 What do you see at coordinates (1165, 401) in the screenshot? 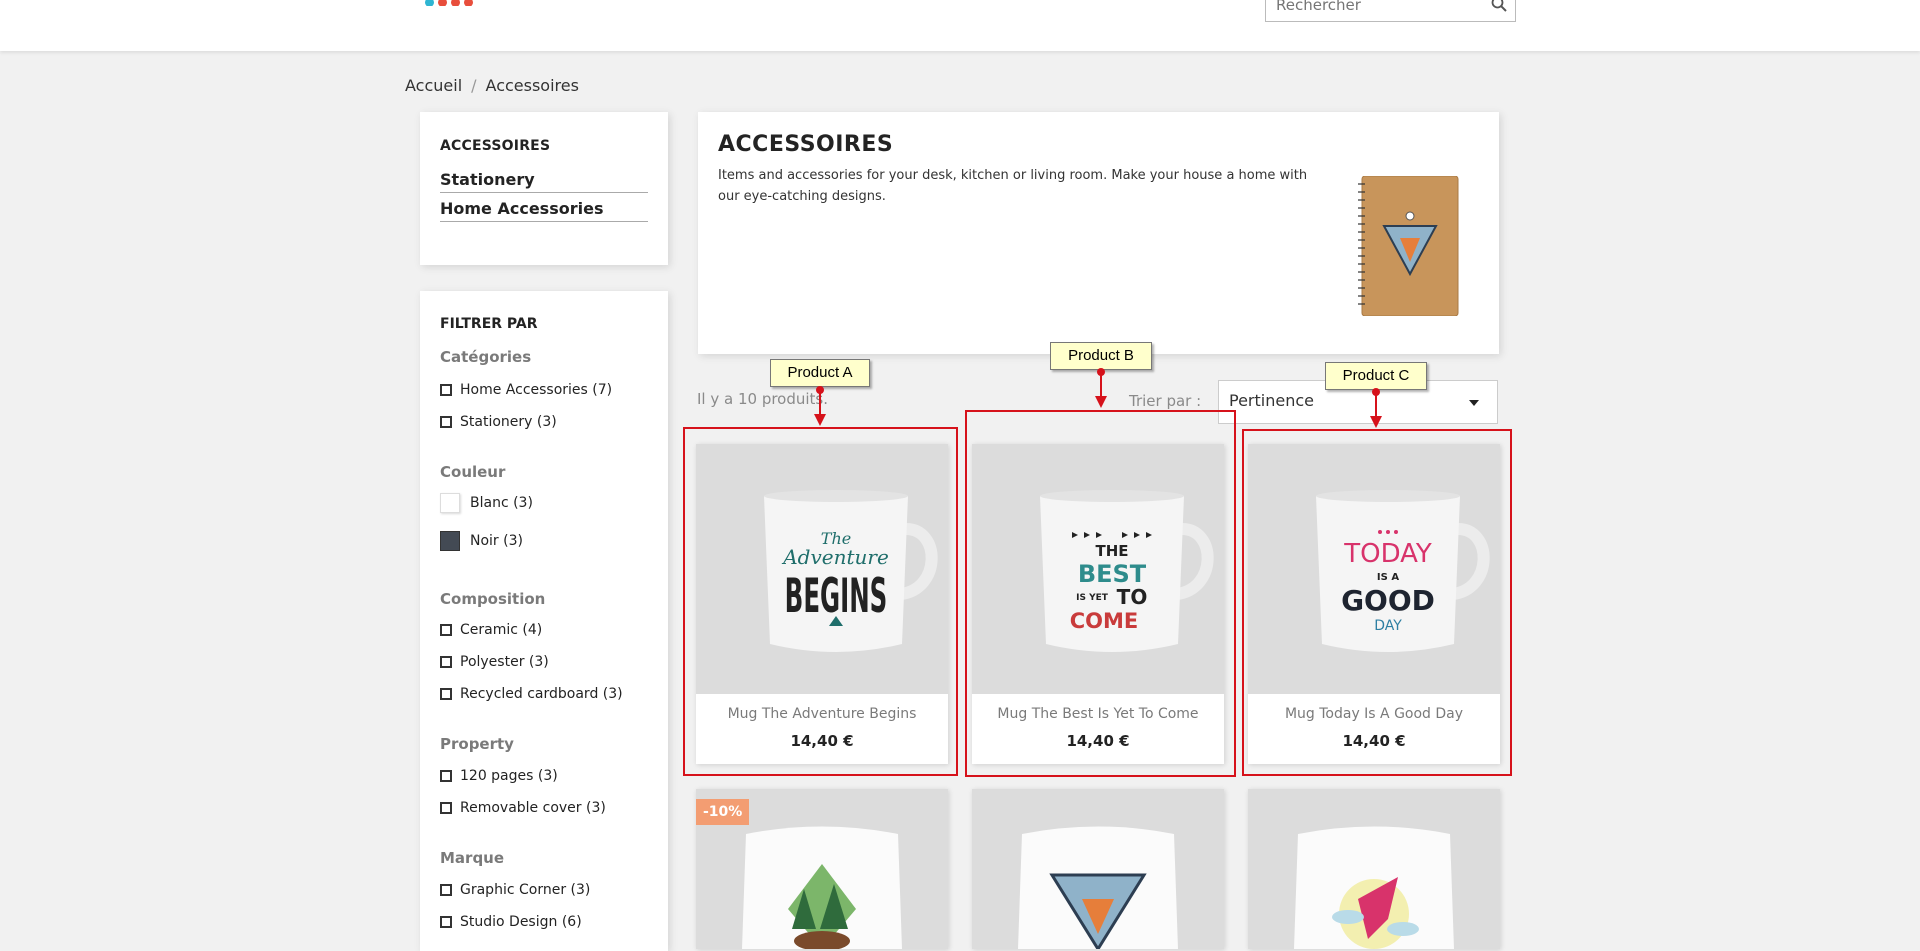
I see `sort-label: Trier par :` at bounding box center [1165, 401].